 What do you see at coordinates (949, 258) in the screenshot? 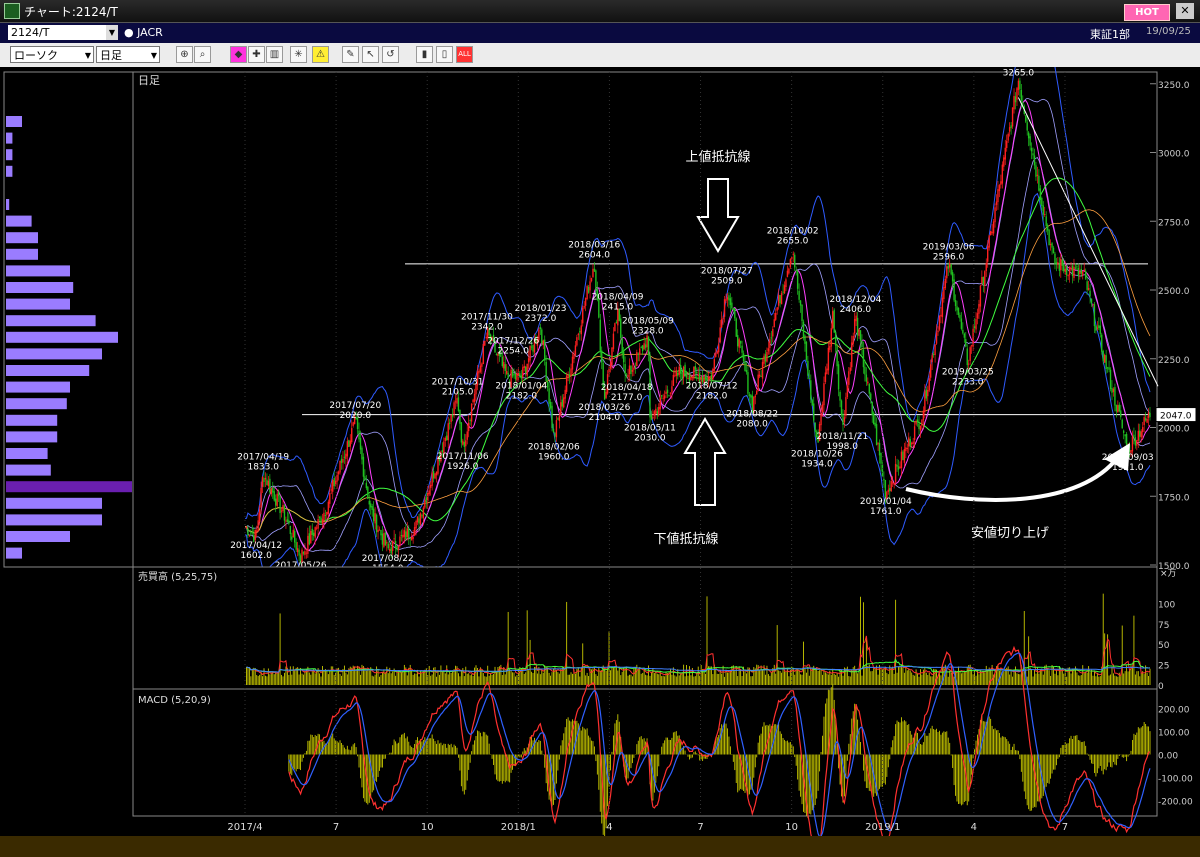
I see `peak-value-label: 2596.0` at bounding box center [949, 258].